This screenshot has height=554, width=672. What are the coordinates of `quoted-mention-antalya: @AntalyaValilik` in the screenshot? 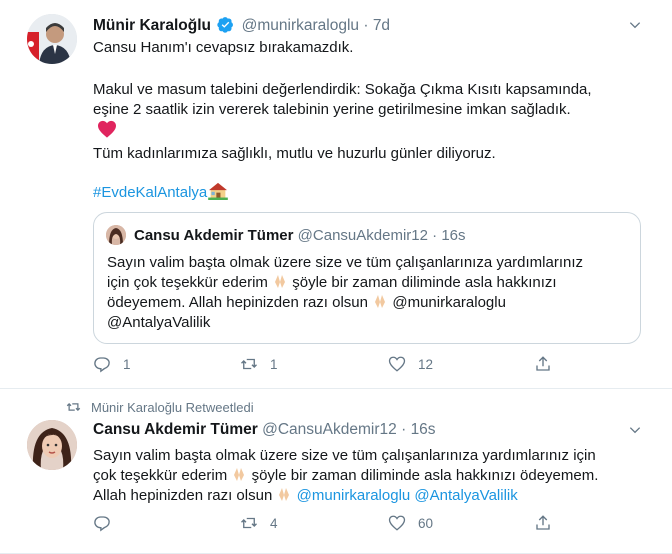 It's located at (159, 322).